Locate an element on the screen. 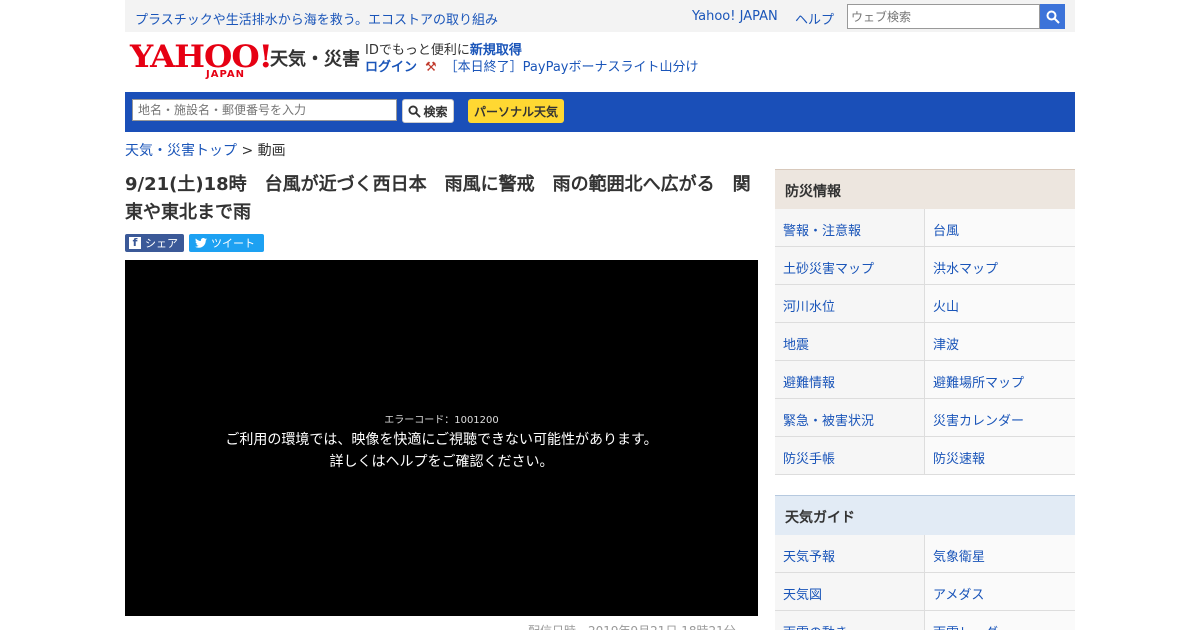 This screenshot has width=1200, height=630. sidebar-link: 津波 is located at coordinates (1000, 342).